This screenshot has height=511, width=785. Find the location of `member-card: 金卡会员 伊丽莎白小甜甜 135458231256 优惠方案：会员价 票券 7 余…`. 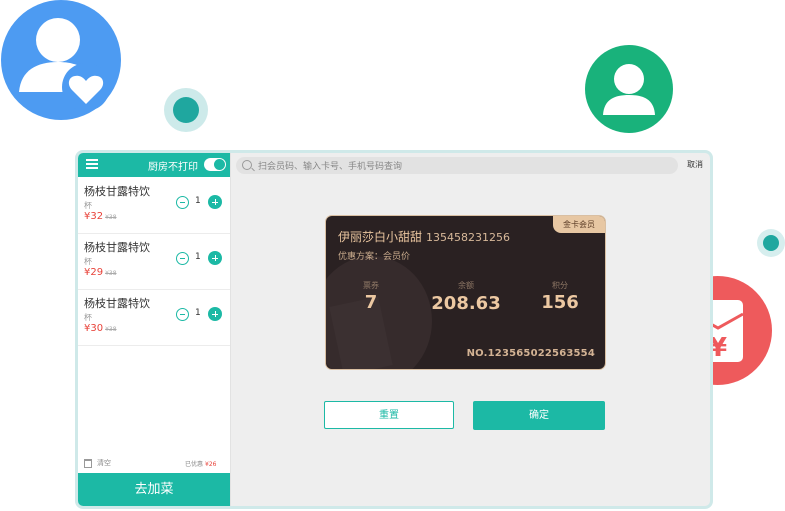

member-card: 金卡会员 伊丽莎白小甜甜 135458231256 优惠方案：会员价 票券 7 余… is located at coordinates (465, 292).